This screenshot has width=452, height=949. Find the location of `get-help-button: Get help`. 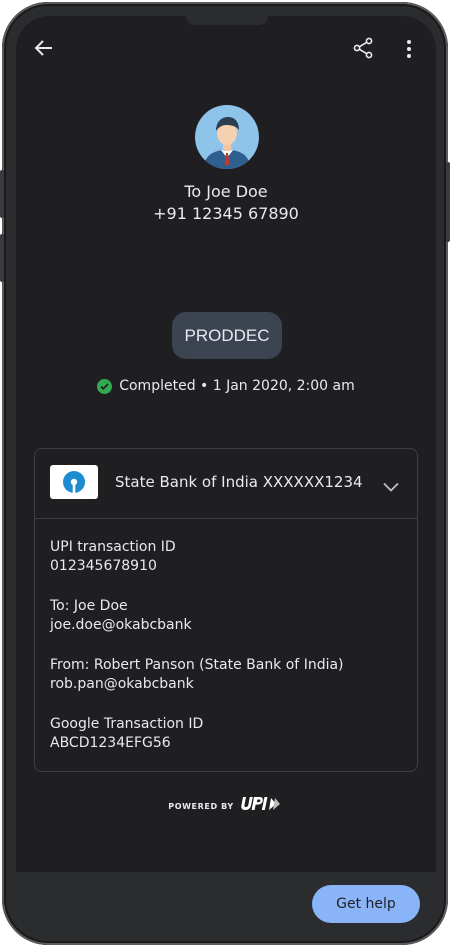

get-help-button: Get help is located at coordinates (366, 904).